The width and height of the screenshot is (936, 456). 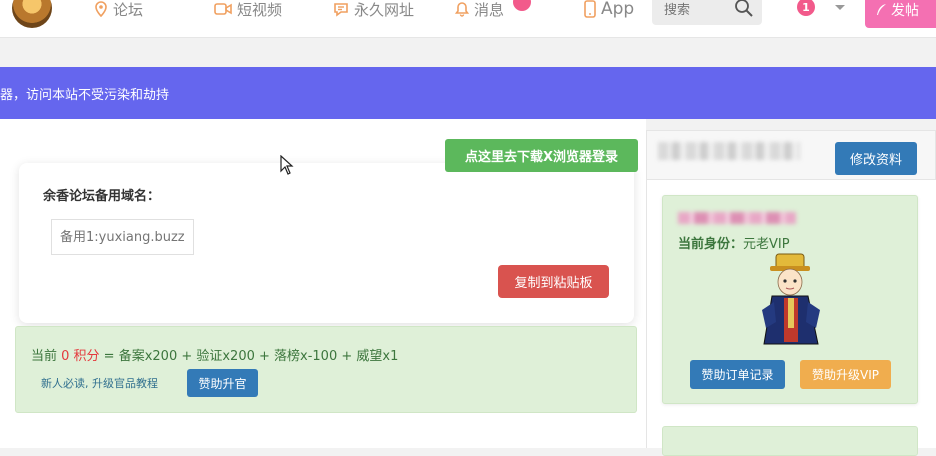 What do you see at coordinates (553, 281) in the screenshot?
I see `copy-to-clipboard-button: 复制到粘贴板` at bounding box center [553, 281].